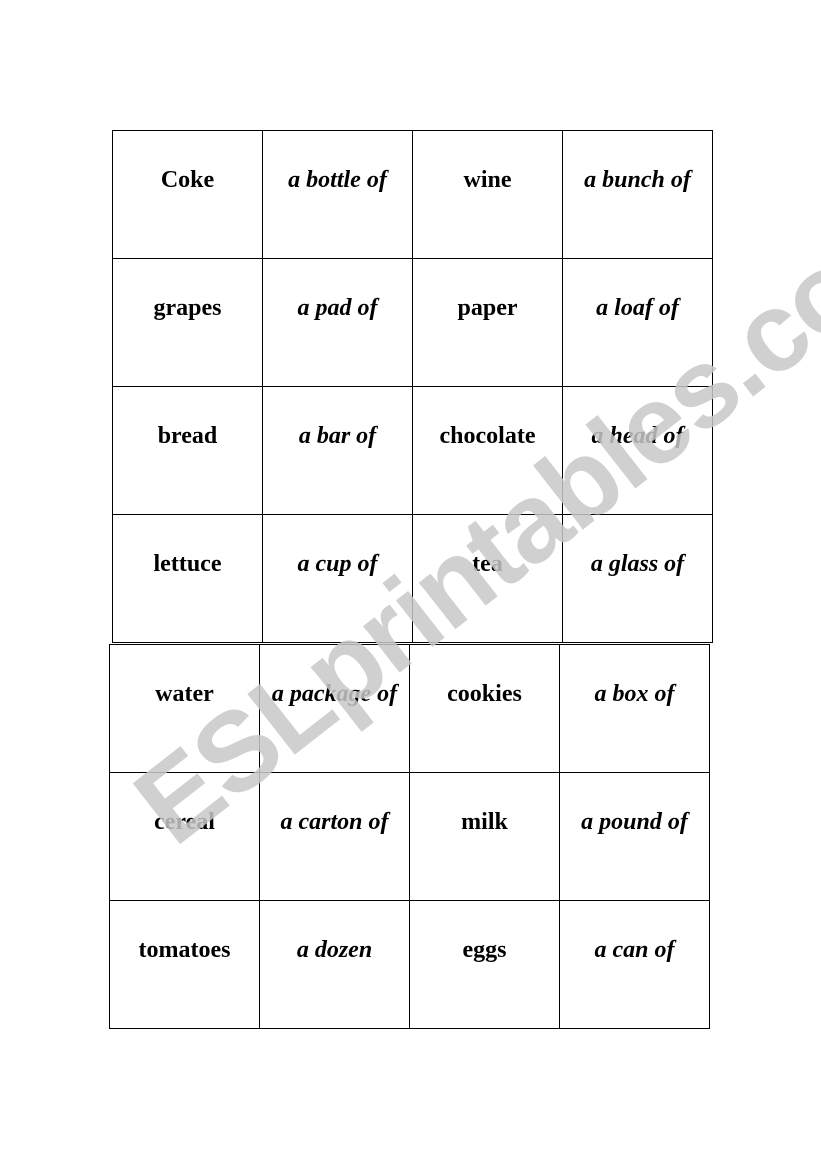 The image size is (821, 1169). What do you see at coordinates (187, 450) in the screenshot?
I see `card-noun: bread` at bounding box center [187, 450].